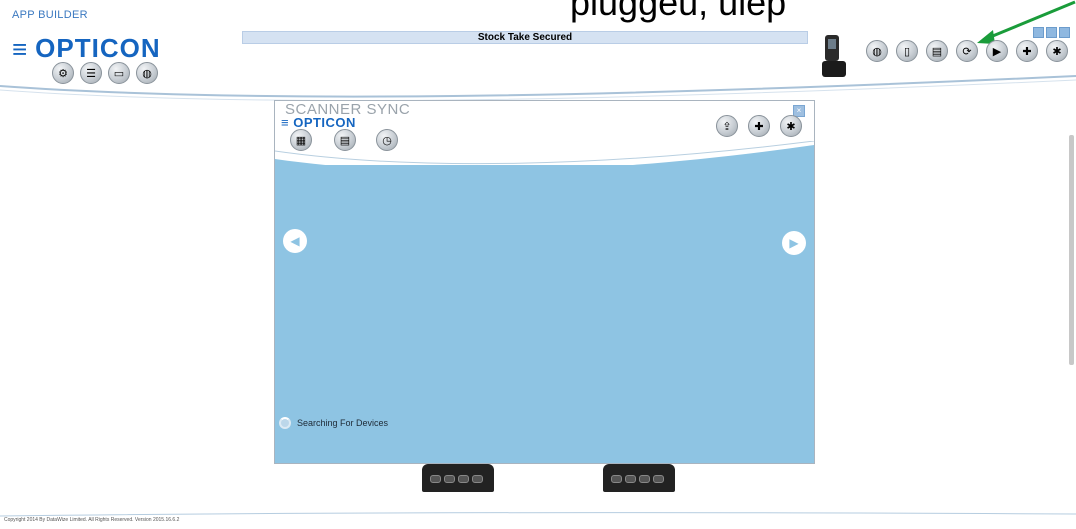  Describe the element at coordinates (525, 37) in the screenshot. I see `status-bar: Stock Take Secured` at that location.